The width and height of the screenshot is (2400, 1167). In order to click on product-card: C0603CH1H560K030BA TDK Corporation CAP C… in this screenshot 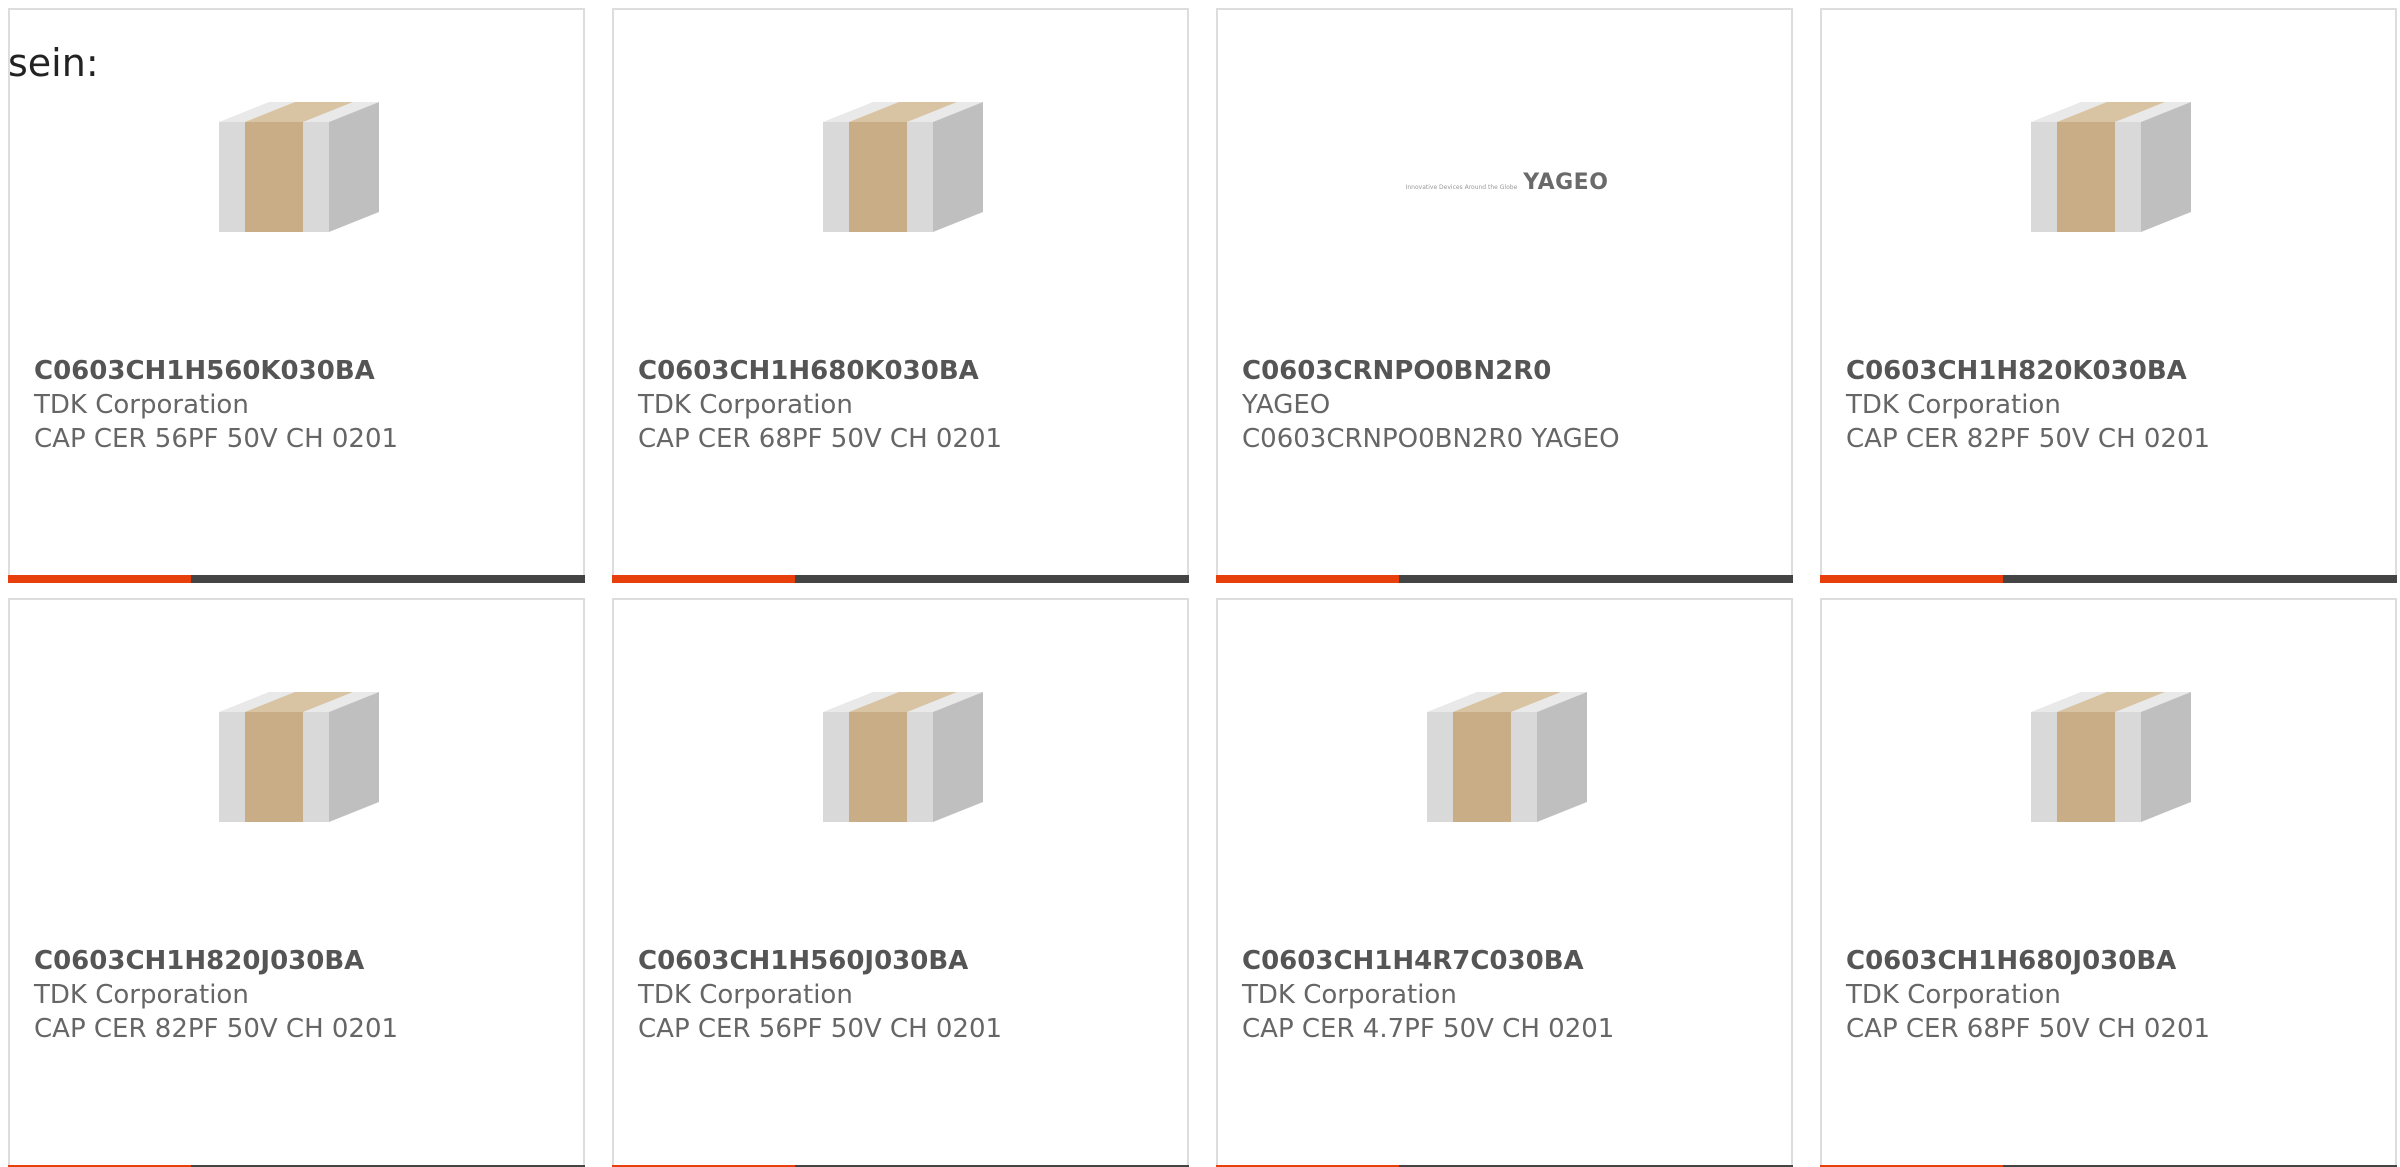, I will do `click(296, 295)`.